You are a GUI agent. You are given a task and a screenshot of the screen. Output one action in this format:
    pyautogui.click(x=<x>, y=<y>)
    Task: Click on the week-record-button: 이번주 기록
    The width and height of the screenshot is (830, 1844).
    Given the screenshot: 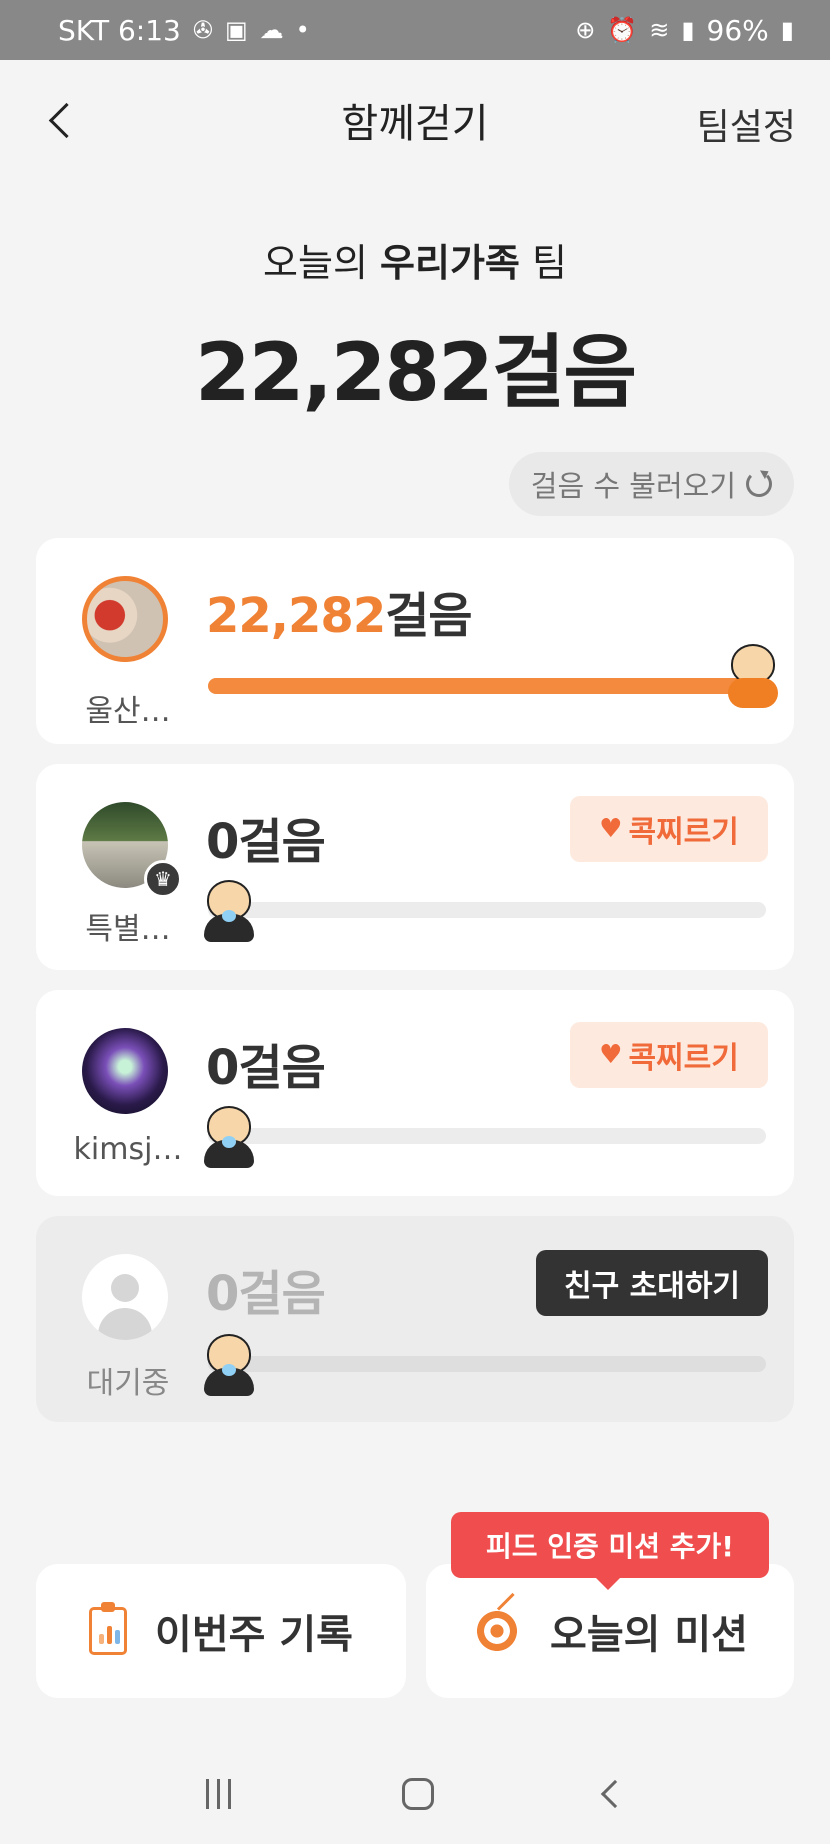 What is the action you would take?
    pyautogui.click(x=221, y=1631)
    